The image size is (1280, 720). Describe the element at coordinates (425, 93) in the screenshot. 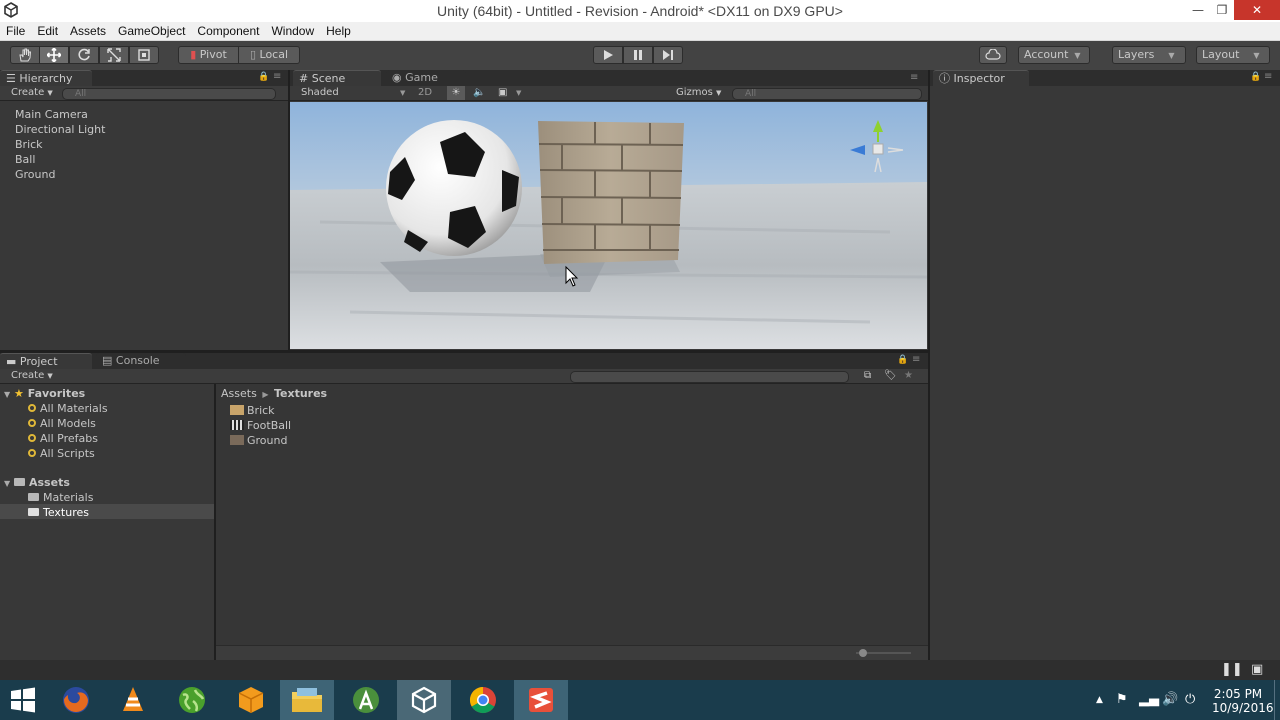

I see `toggle-2d-button: 2D` at that location.